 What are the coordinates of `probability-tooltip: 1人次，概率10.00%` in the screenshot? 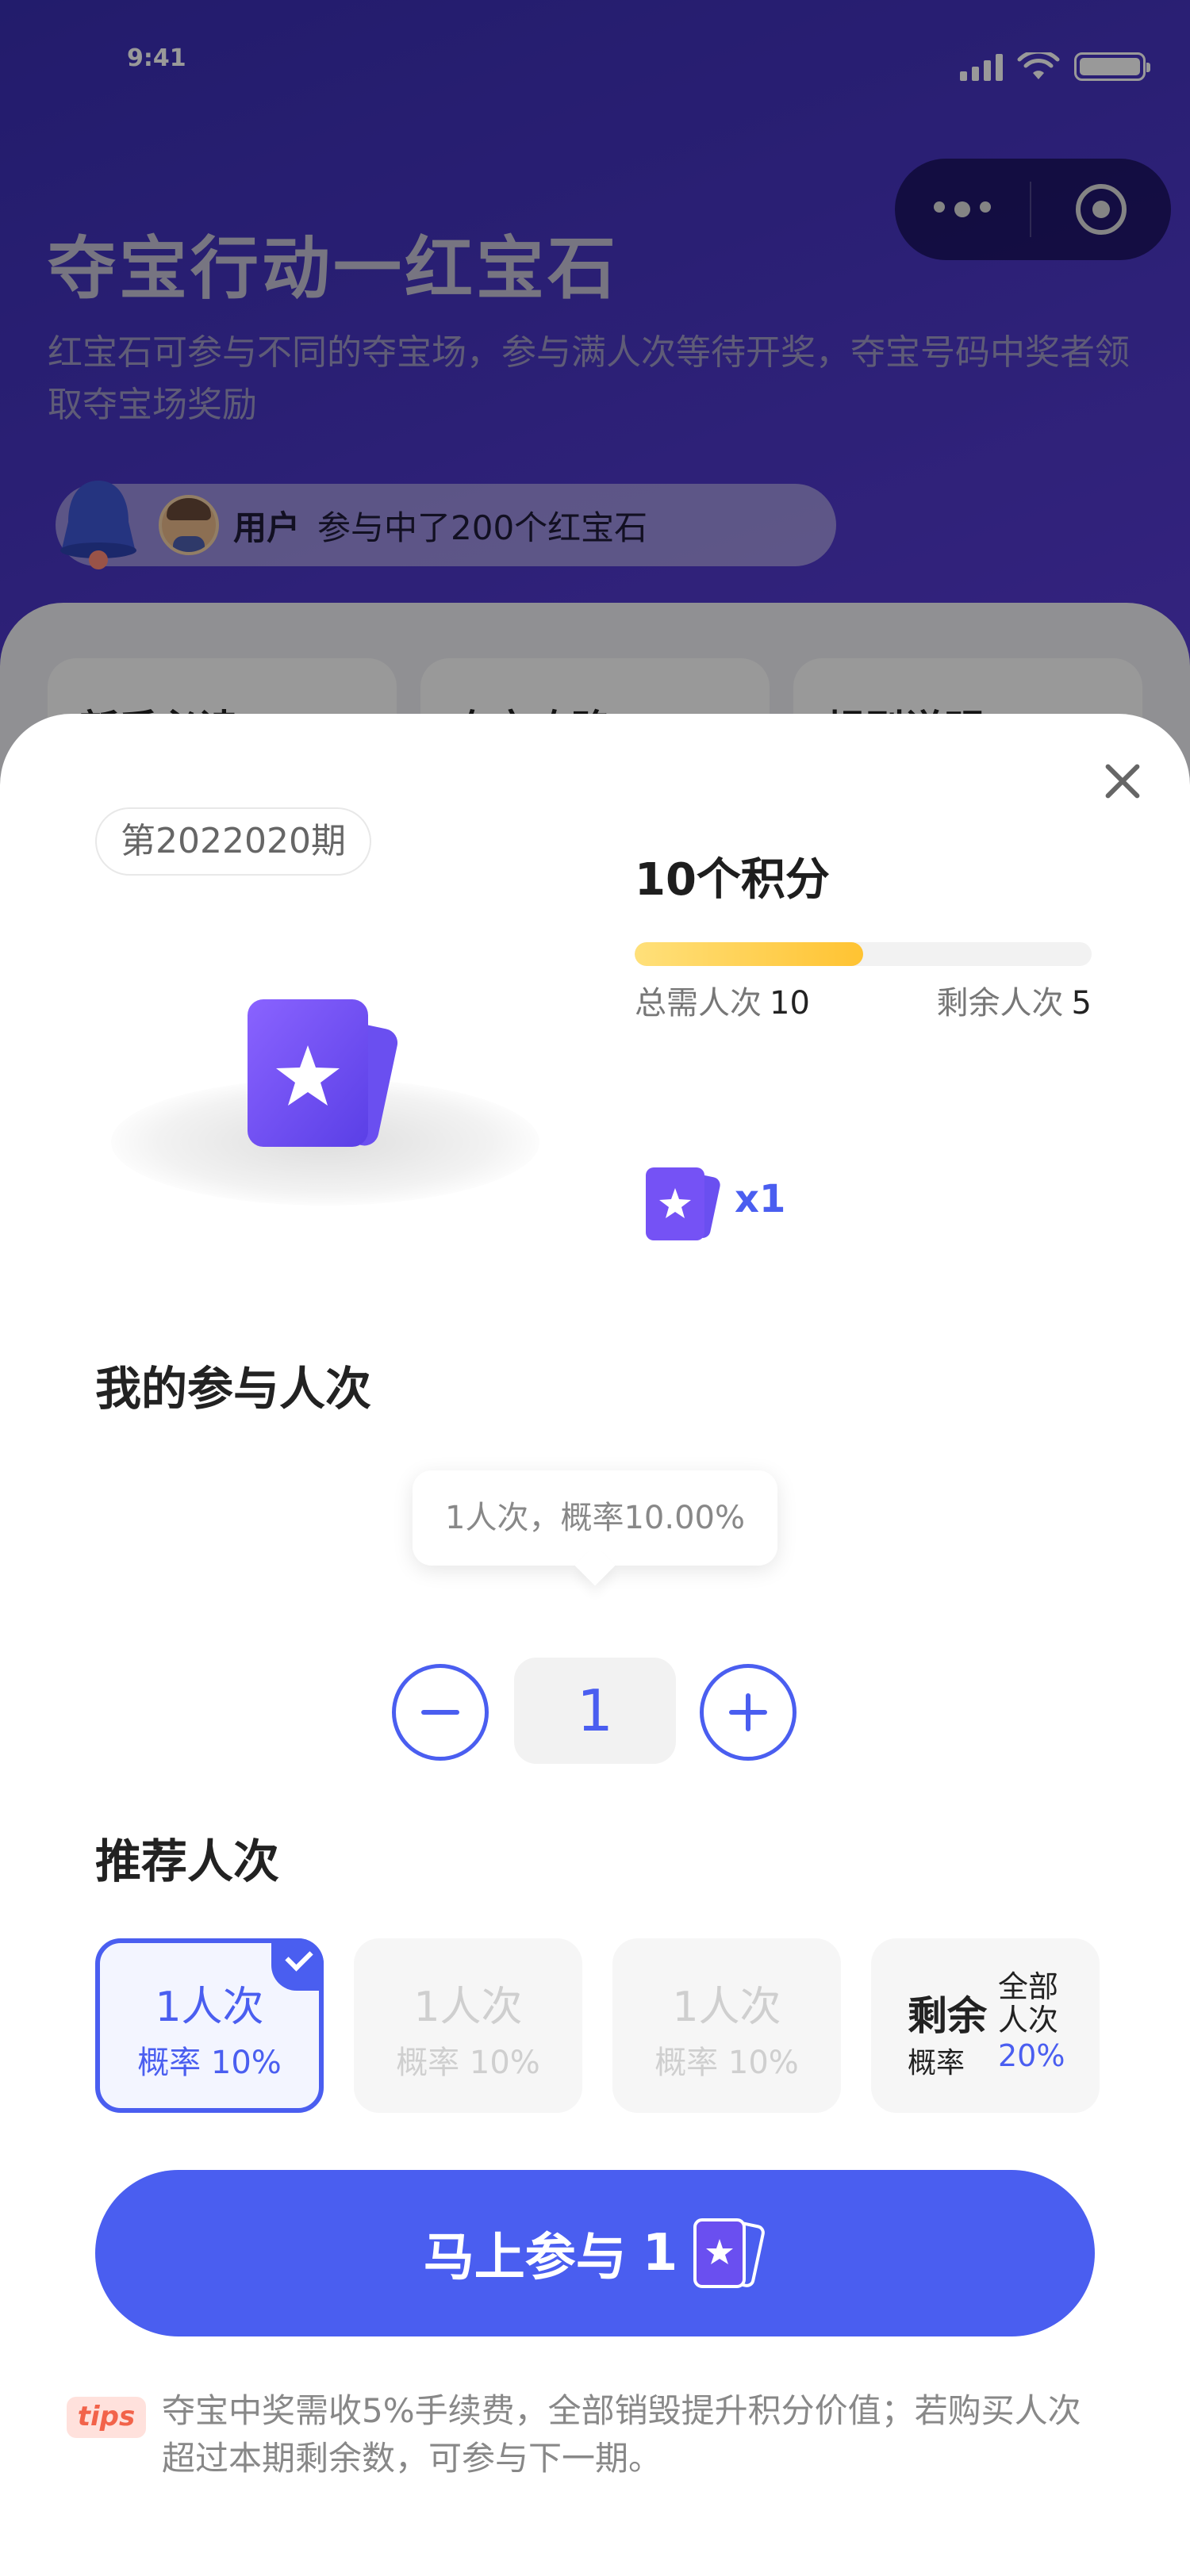 It's located at (595, 1518).